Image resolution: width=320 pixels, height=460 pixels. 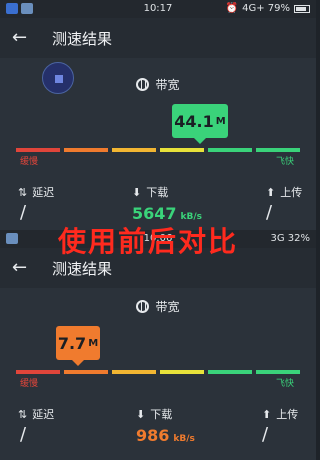 I want to click on status-bar: 10:17 ⏰ 4G+ 79%, so click(x=158, y=9).